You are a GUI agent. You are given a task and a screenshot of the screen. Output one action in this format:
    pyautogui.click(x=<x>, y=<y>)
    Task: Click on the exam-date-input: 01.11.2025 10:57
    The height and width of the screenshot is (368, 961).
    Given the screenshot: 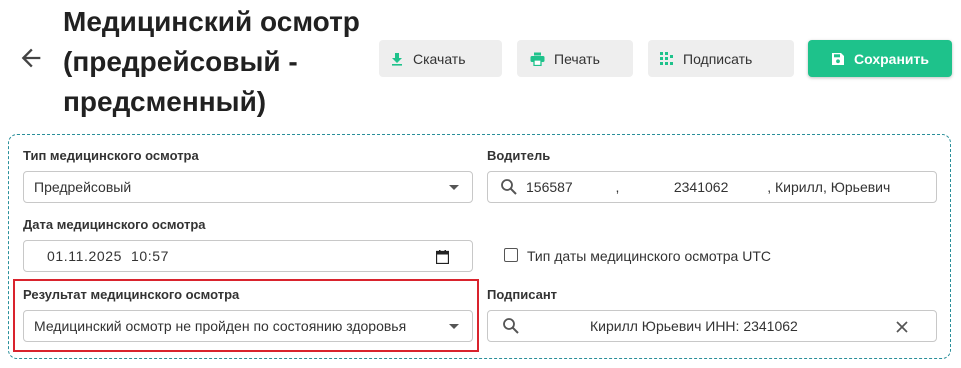 What is the action you would take?
    pyautogui.click(x=248, y=256)
    